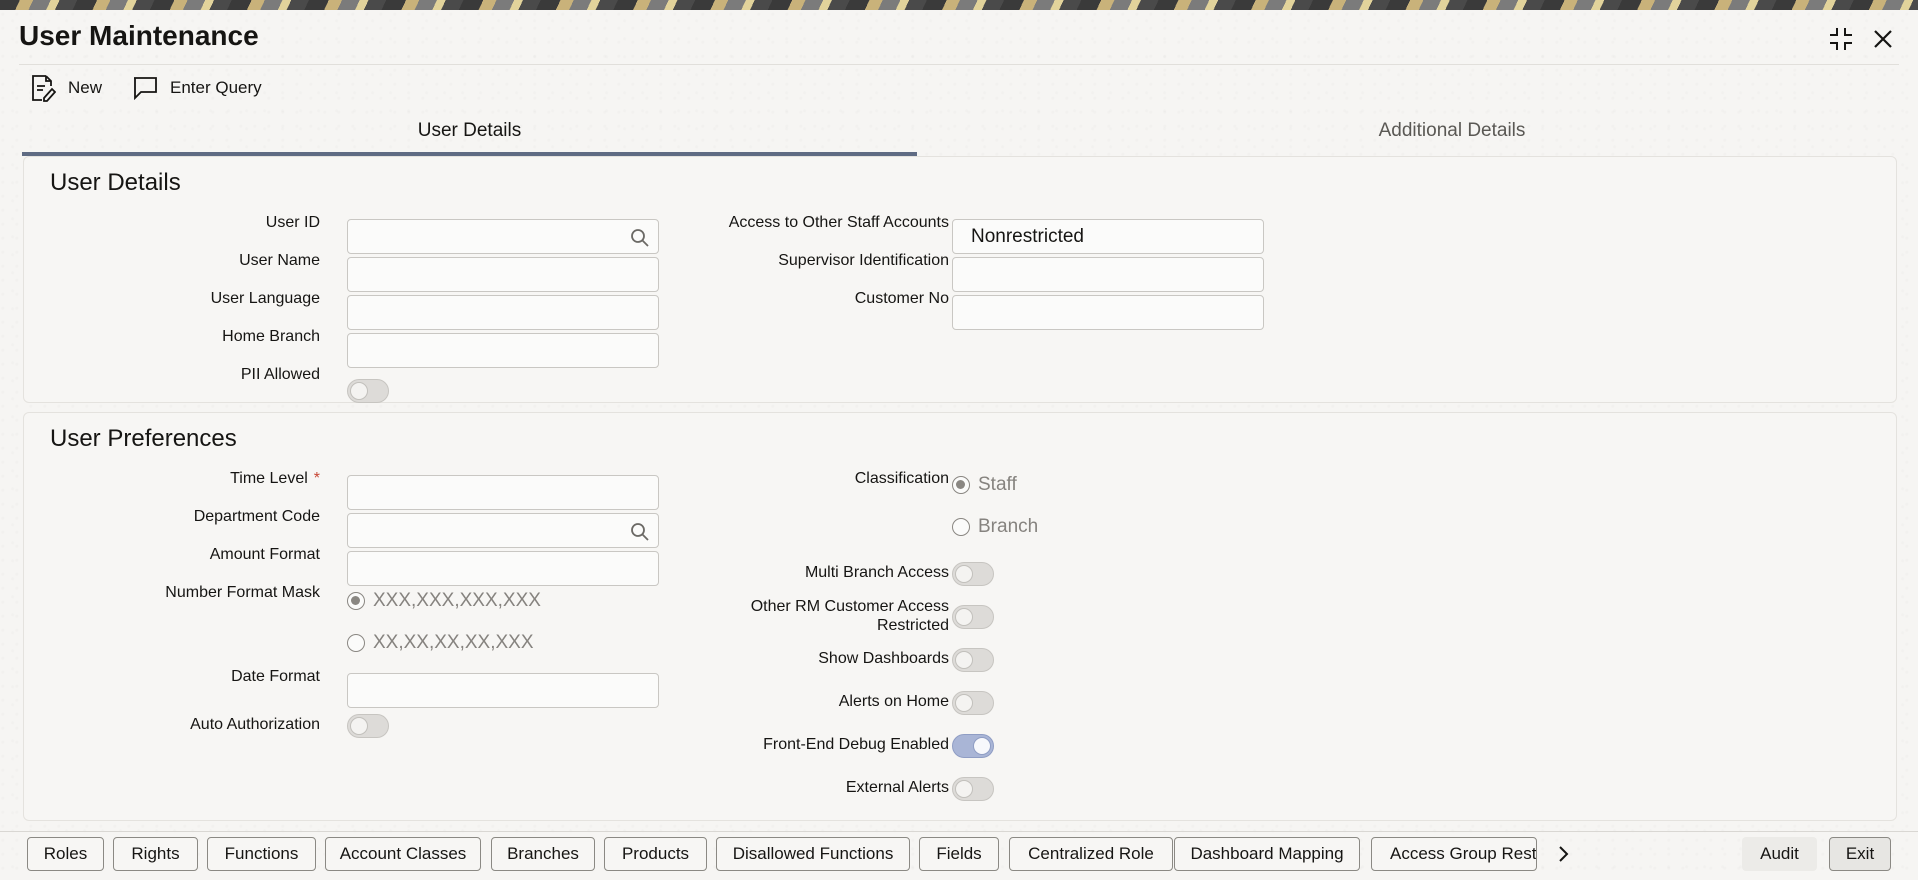 This screenshot has height=880, width=1918. What do you see at coordinates (279, 260) in the screenshot?
I see `user-name-label: User Name` at bounding box center [279, 260].